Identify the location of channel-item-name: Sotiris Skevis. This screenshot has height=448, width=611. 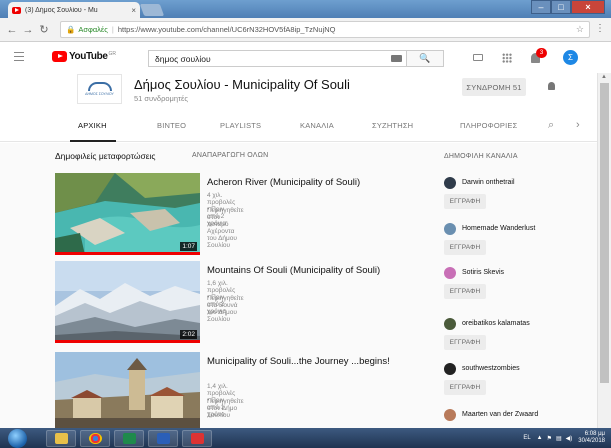
(483, 272).